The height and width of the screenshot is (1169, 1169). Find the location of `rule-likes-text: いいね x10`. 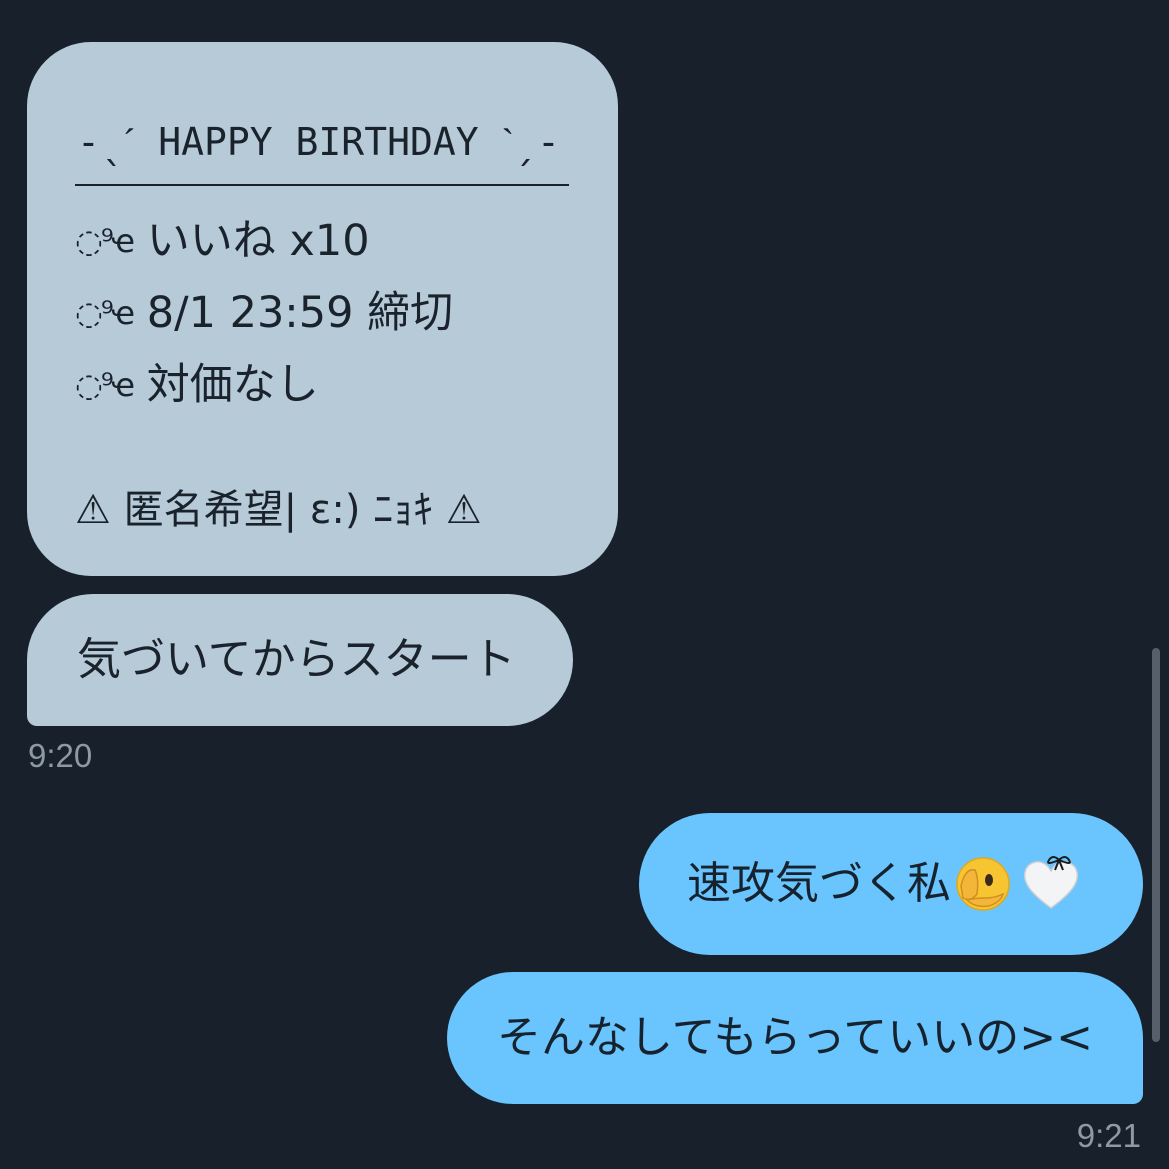

rule-likes-text: いいね x10 is located at coordinates (258, 241).